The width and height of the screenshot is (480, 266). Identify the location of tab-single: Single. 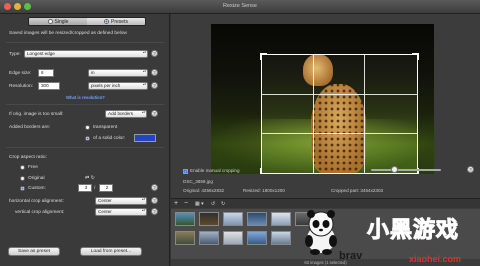
(58, 21).